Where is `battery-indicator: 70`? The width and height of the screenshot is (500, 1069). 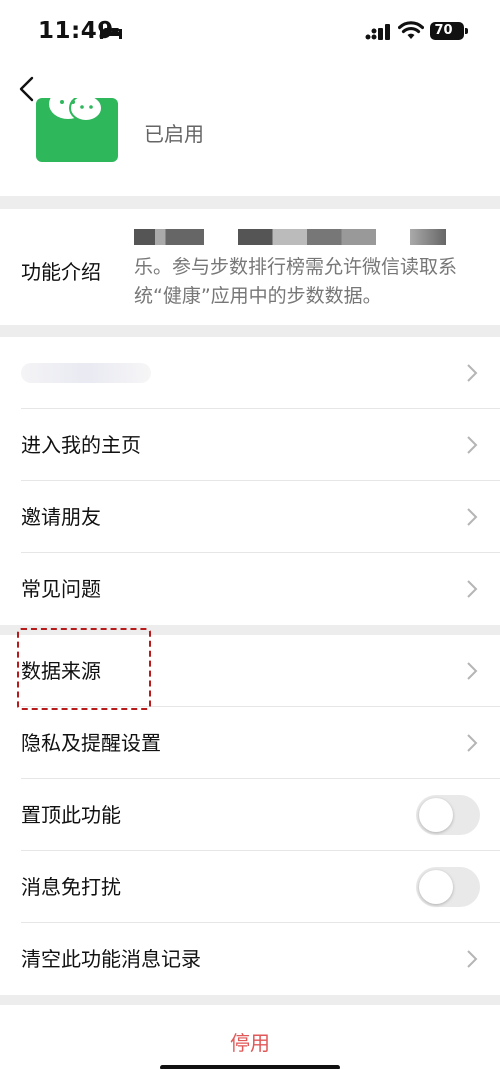 battery-indicator: 70 is located at coordinates (449, 31).